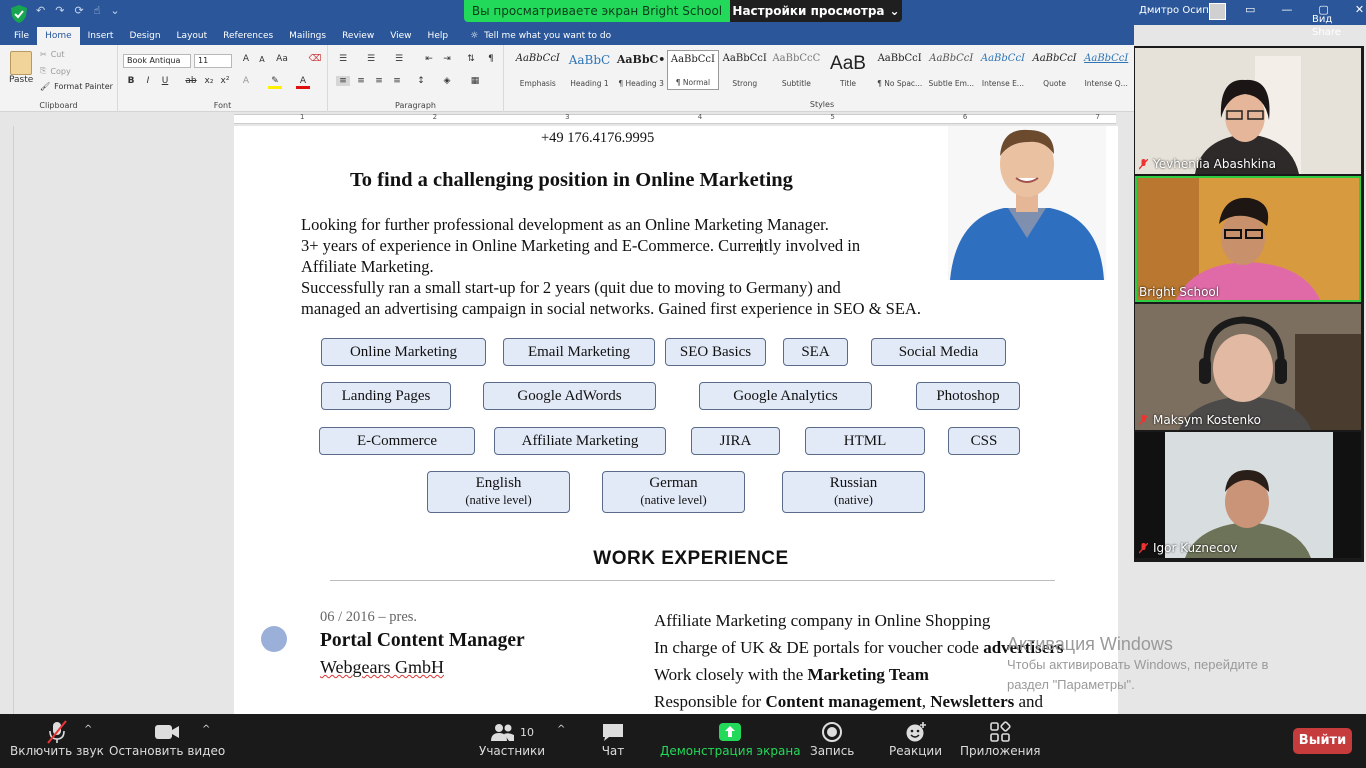 The height and width of the screenshot is (768, 1366). What do you see at coordinates (343, 59) in the screenshot?
I see `bullets-icon: ☰` at bounding box center [343, 59].